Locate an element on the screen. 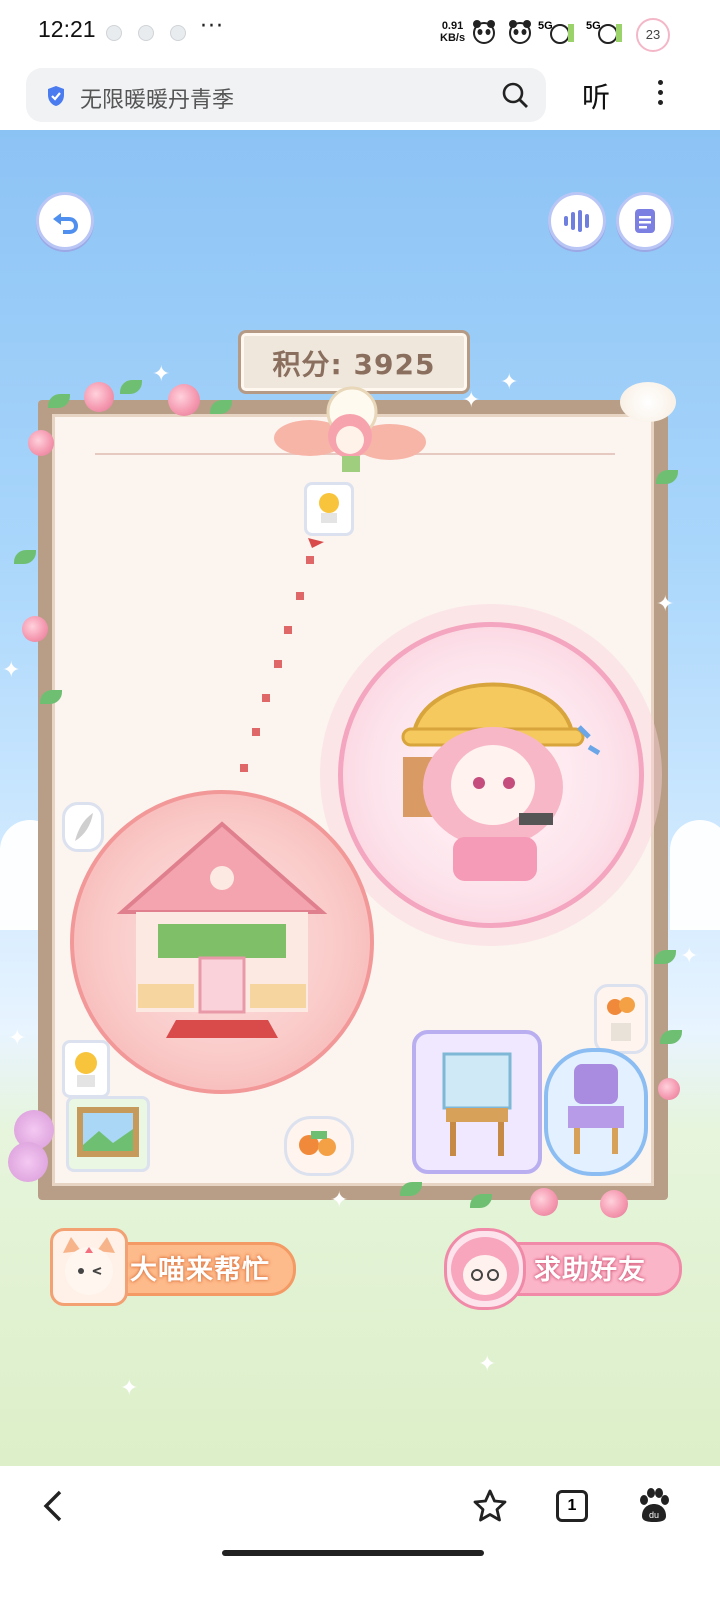  battery-icon: 23 is located at coordinates (653, 35).